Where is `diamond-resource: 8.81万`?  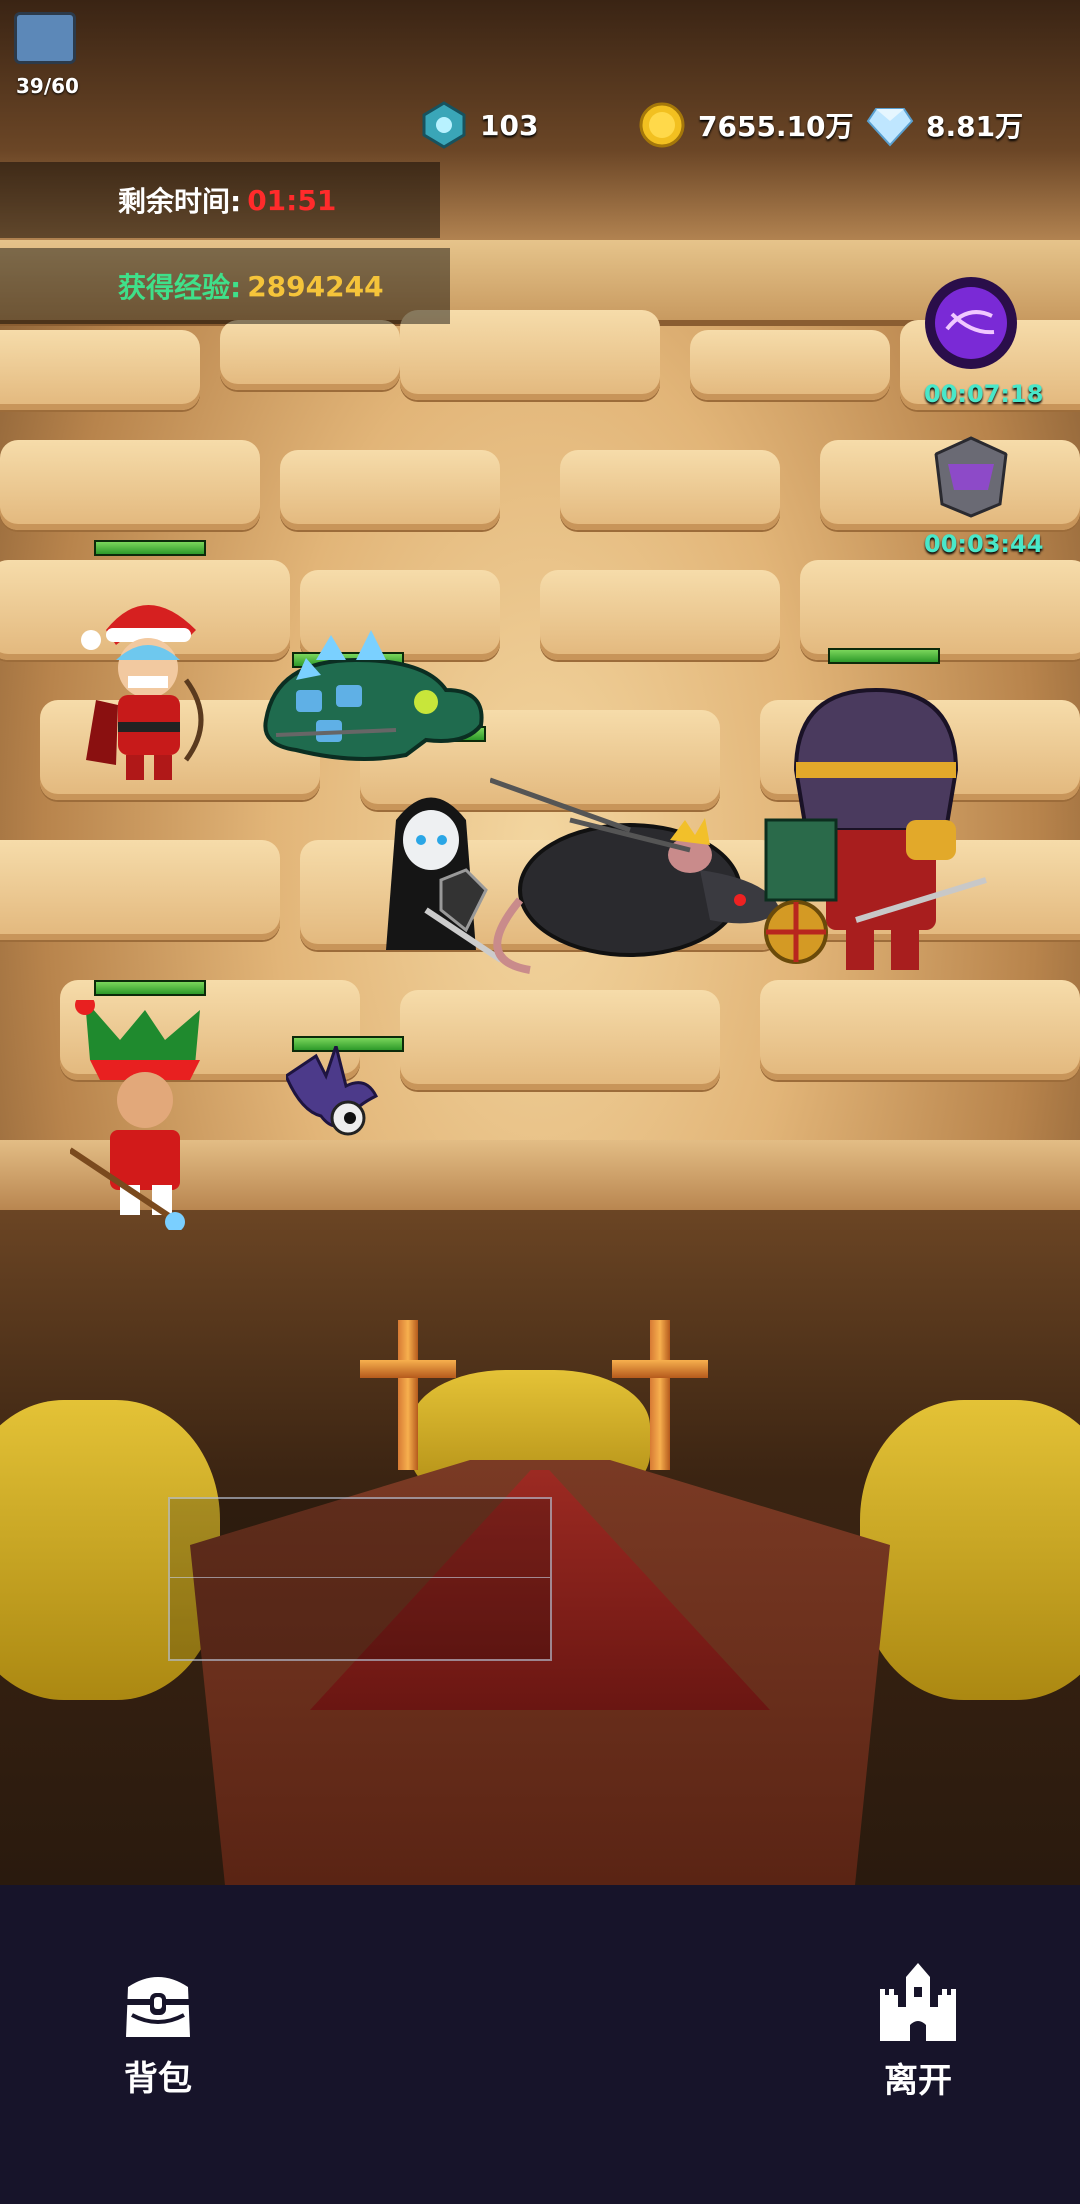 diamond-resource: 8.81万 is located at coordinates (944, 125).